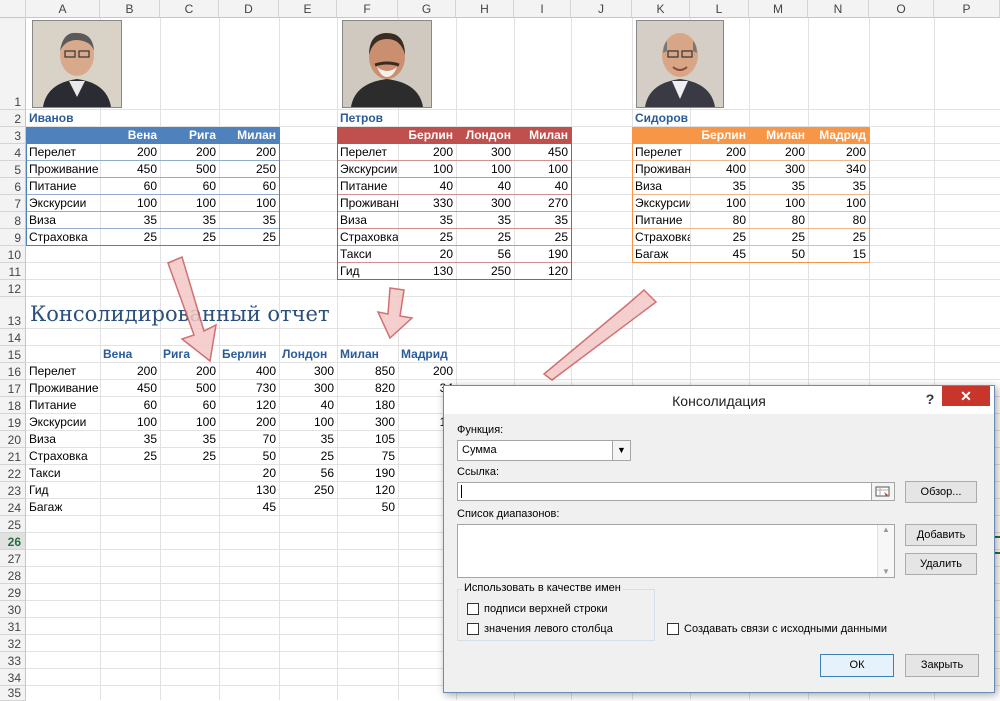  What do you see at coordinates (308, 9) in the screenshot?
I see `column-header-e: E` at bounding box center [308, 9].